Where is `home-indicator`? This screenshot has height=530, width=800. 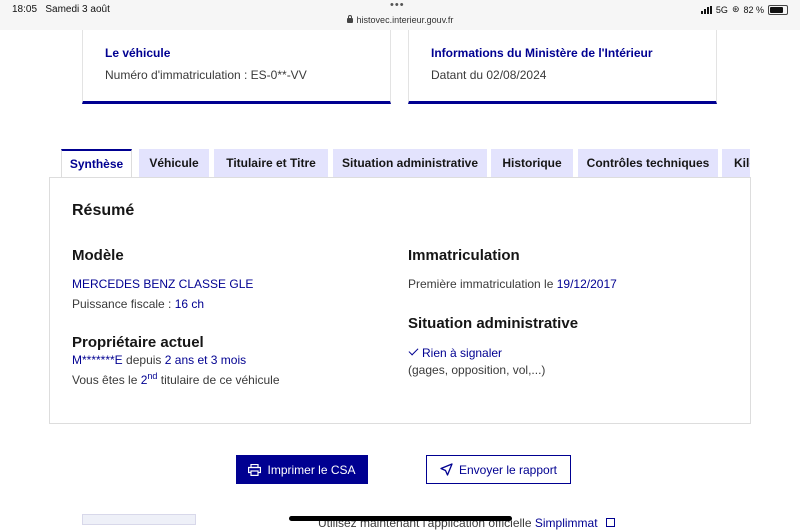
home-indicator is located at coordinates (400, 518).